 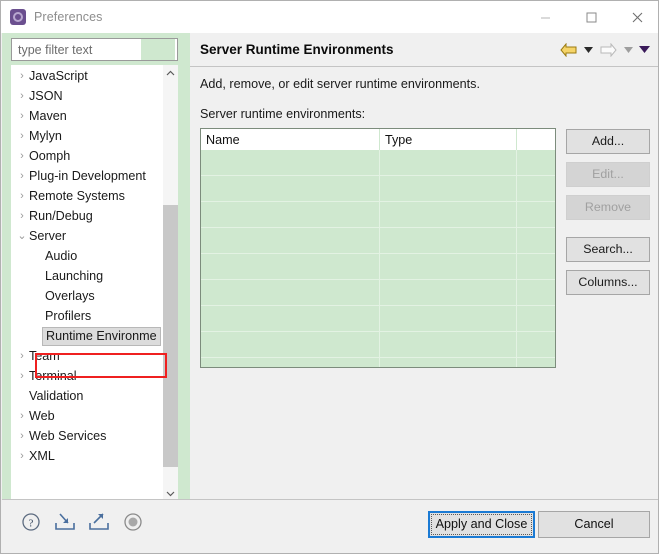 What do you see at coordinates (170, 336) in the screenshot?
I see `tree-scroll-thumb` at bounding box center [170, 336].